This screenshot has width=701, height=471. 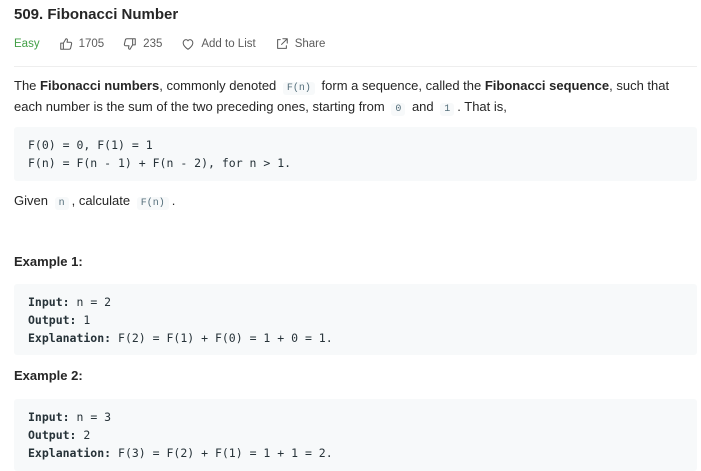 I want to click on thumbs-up-icon, so click(x=65, y=44).